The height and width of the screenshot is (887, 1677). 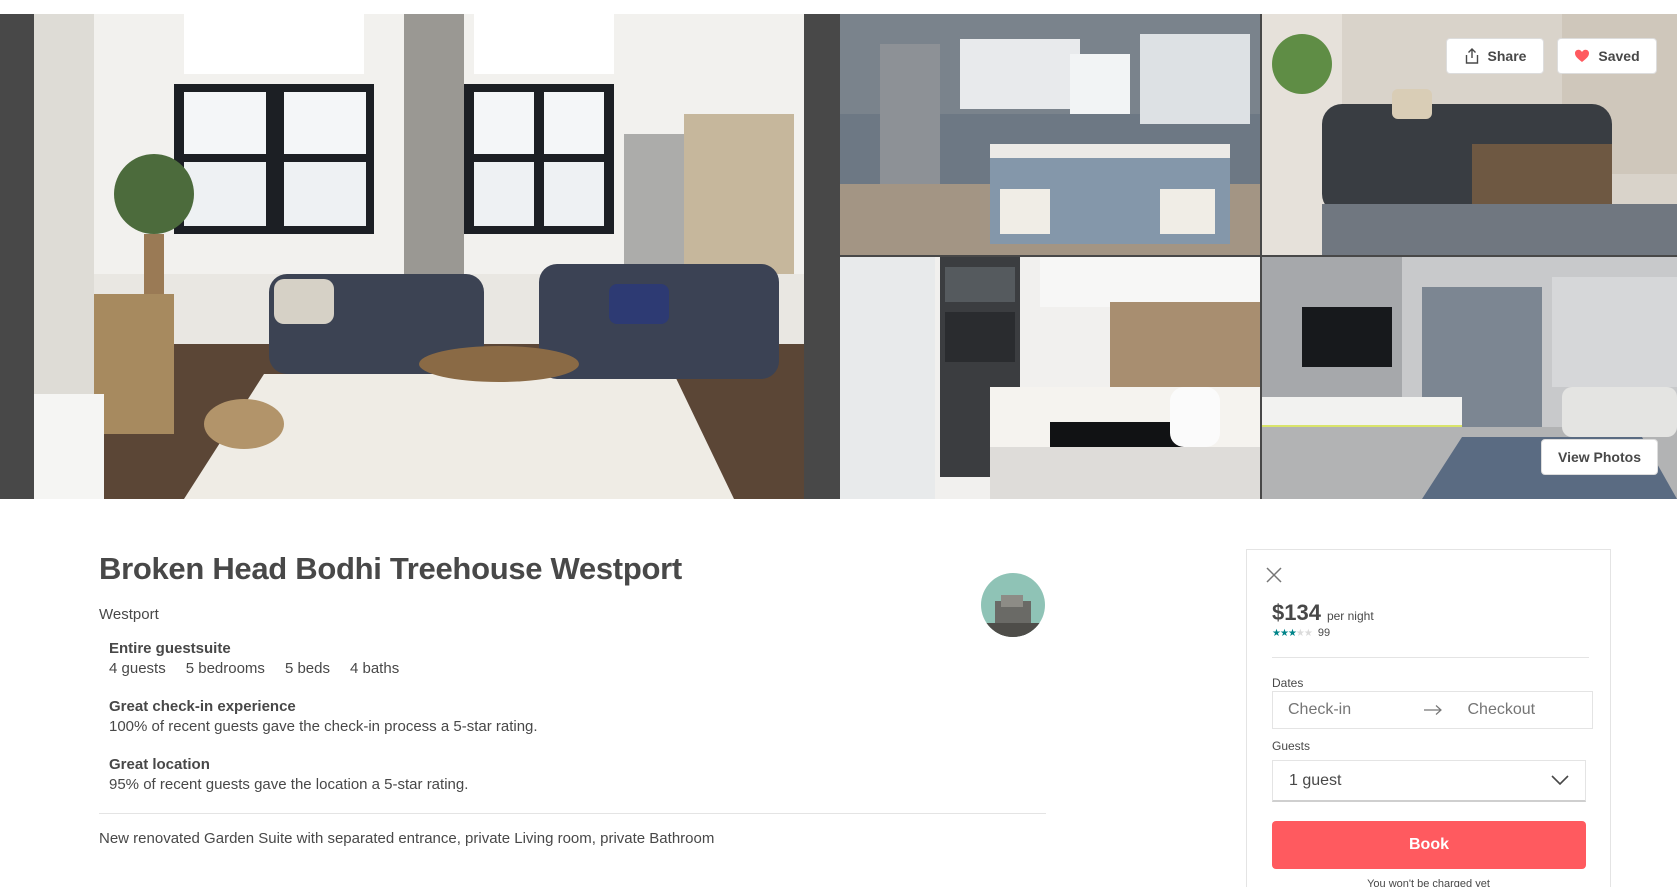 What do you see at coordinates (1315, 780) in the screenshot?
I see `guests-value: 1 guest` at bounding box center [1315, 780].